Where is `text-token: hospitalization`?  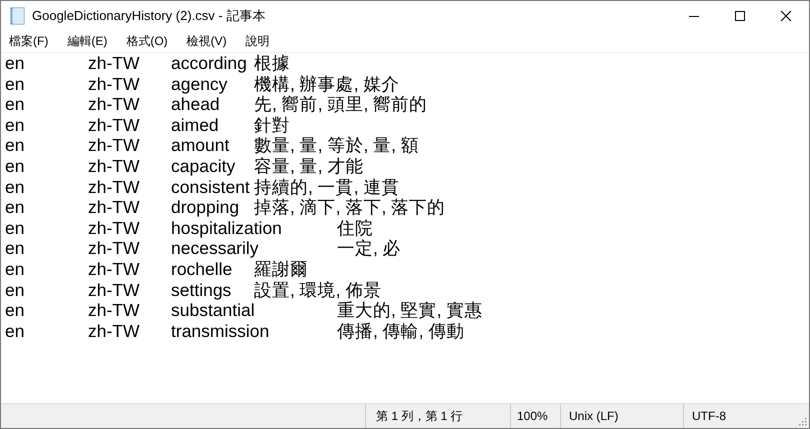
text-token: hospitalization is located at coordinates (226, 228).